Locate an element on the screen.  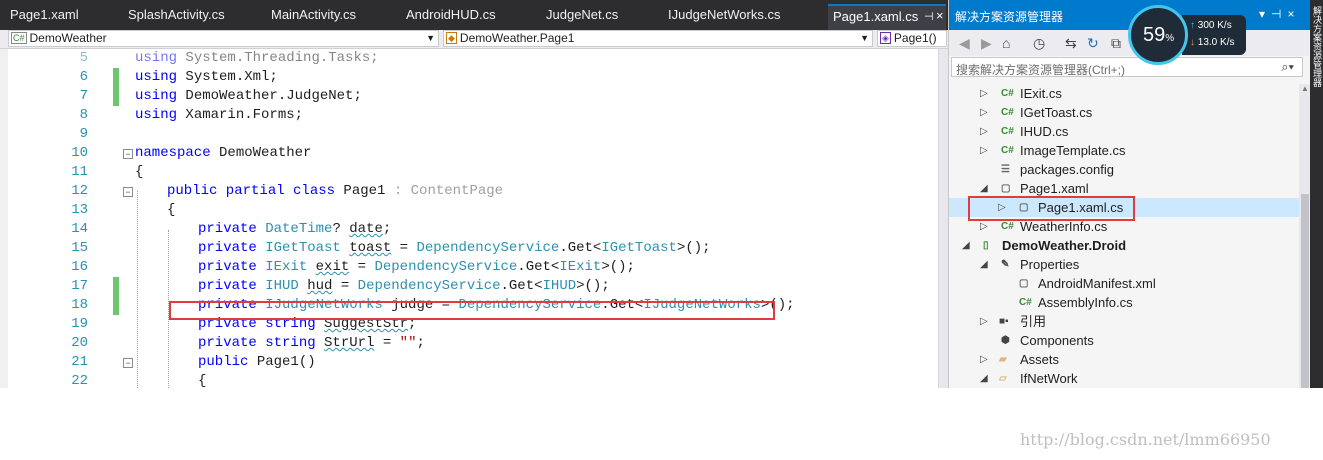
package-icon: ⬢ is located at coordinates (1005, 340).